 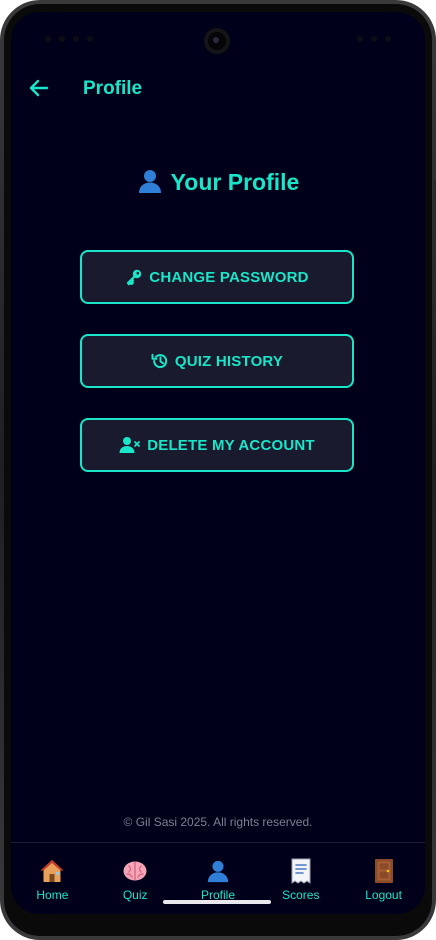 What do you see at coordinates (134, 277) in the screenshot?
I see `key-icon` at bounding box center [134, 277].